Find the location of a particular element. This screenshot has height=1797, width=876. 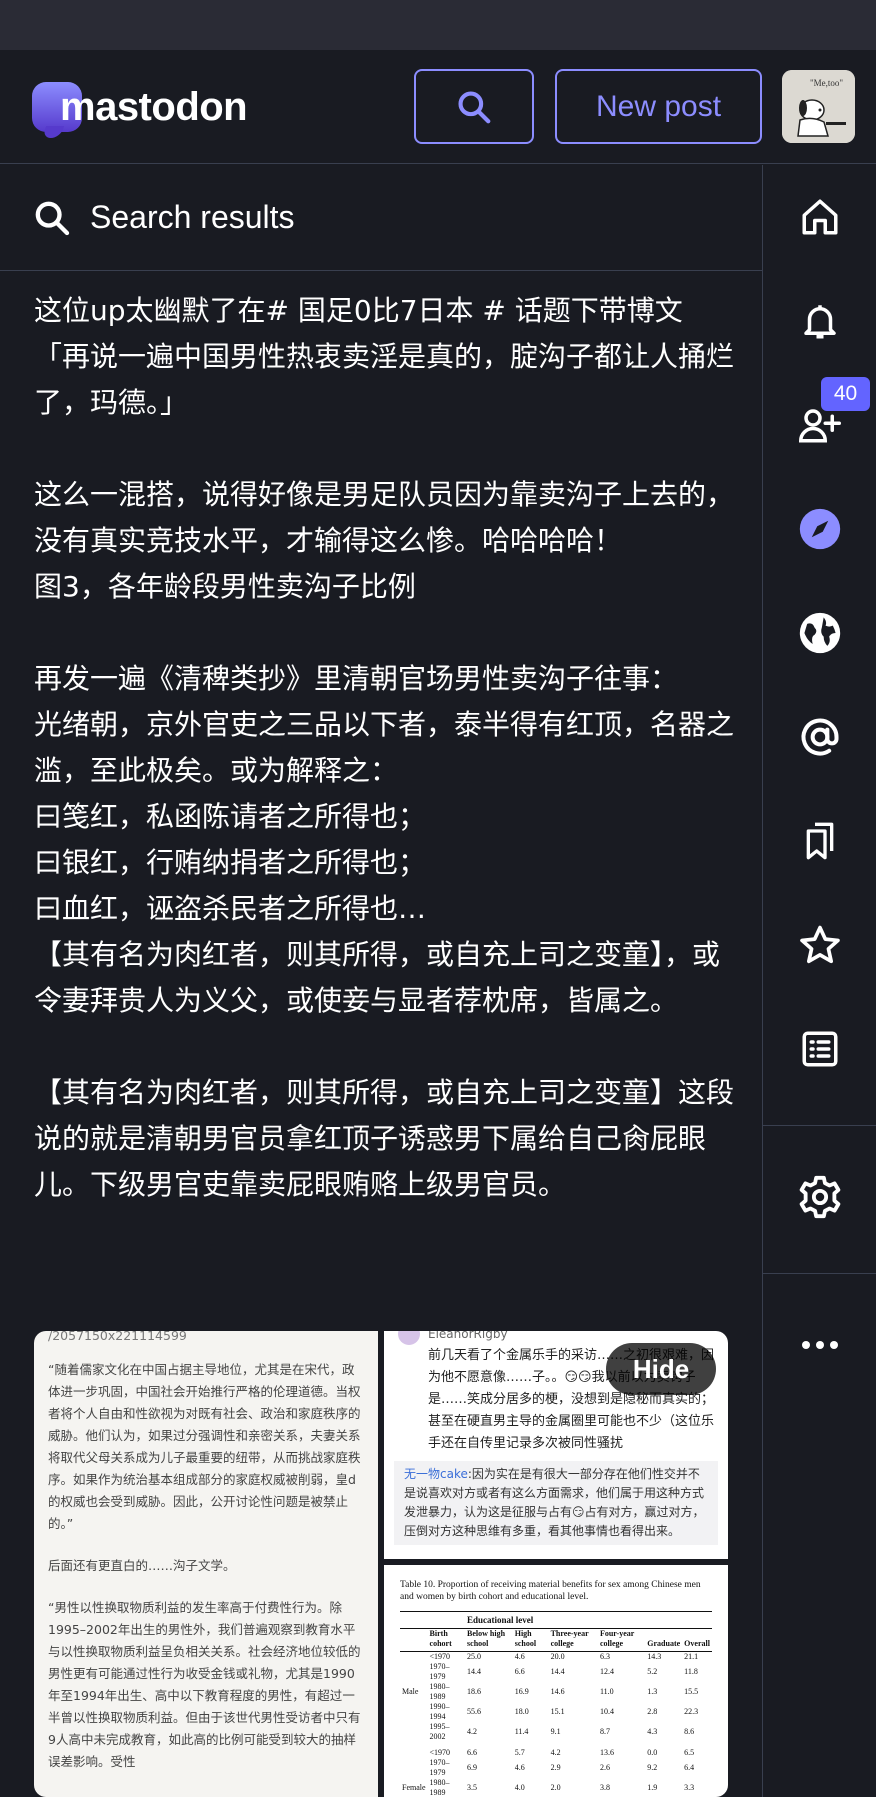

table-cell: 2.9 is located at coordinates (555, 1767).